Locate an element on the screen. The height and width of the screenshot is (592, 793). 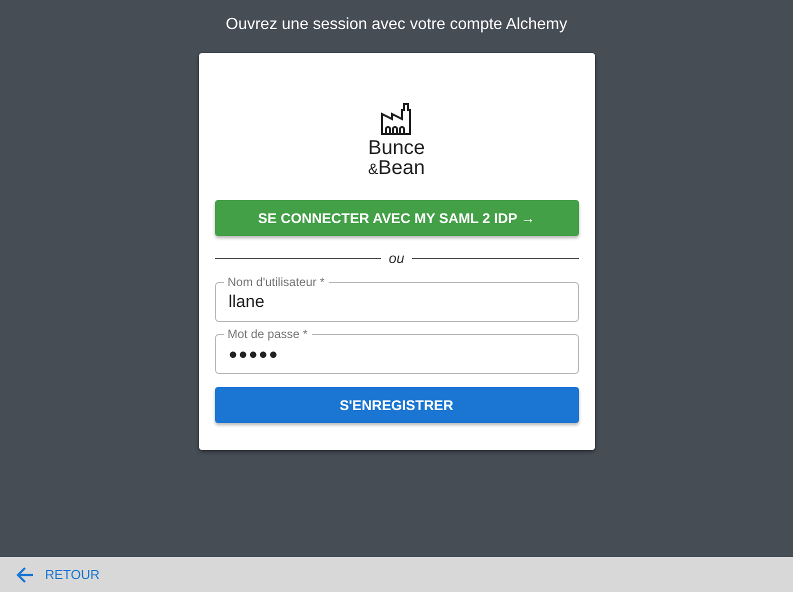
factory-icon is located at coordinates (397, 119).